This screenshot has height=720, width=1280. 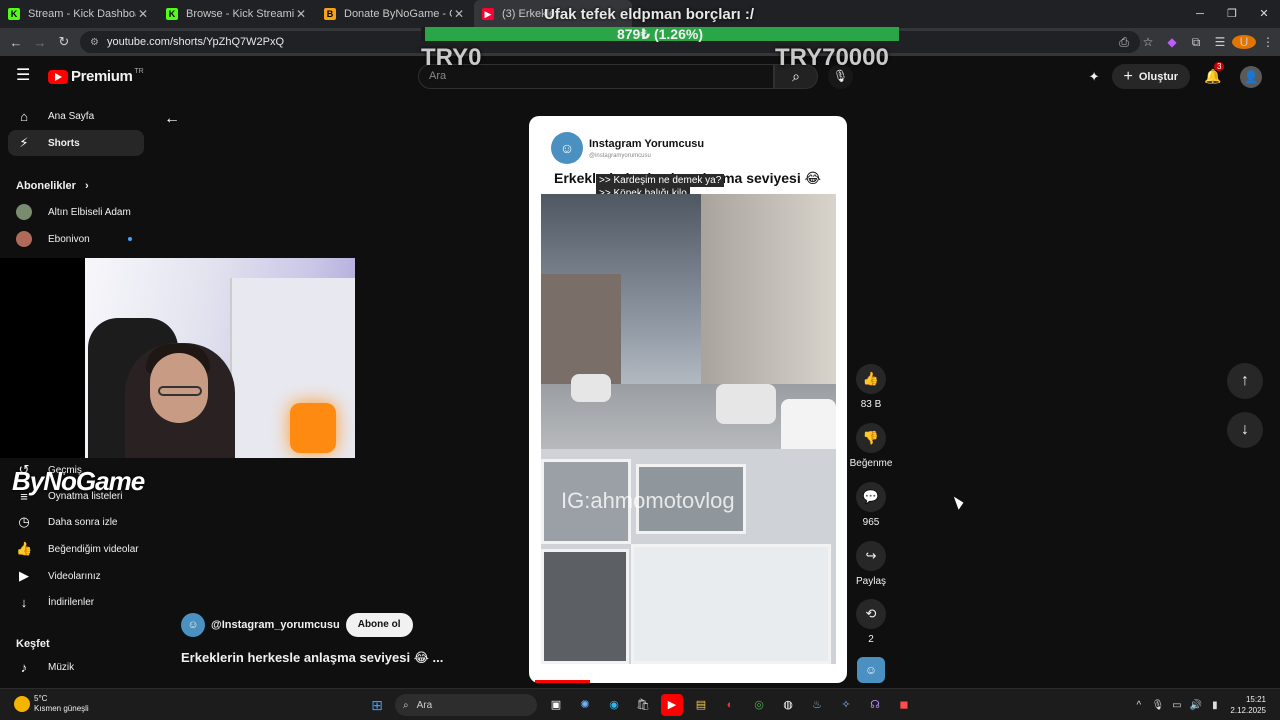 I want to click on recorder-icon: ◼, so click(x=904, y=705).